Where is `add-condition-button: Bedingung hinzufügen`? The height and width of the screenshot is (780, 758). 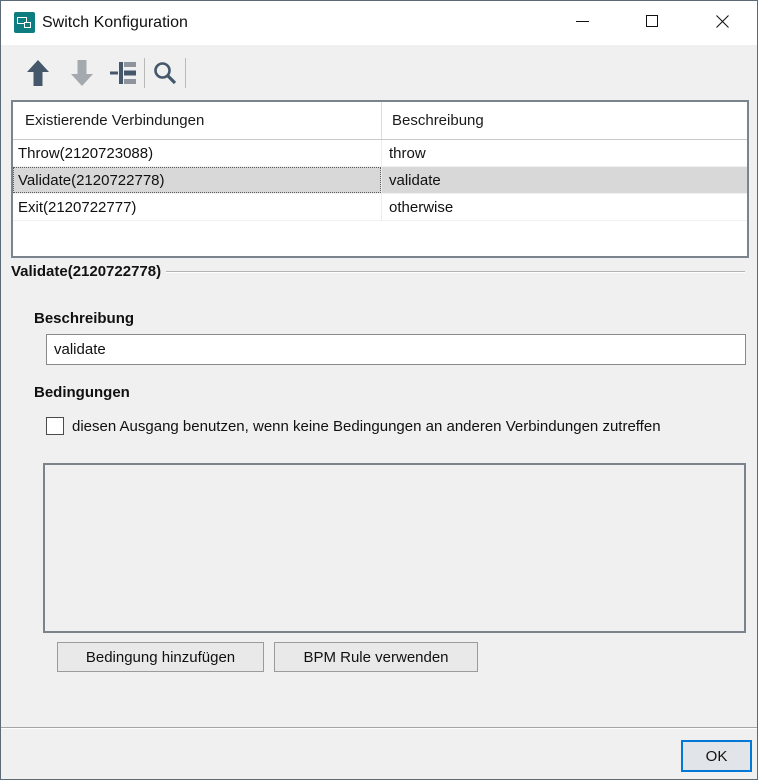
add-condition-button: Bedingung hinzufügen is located at coordinates (160, 657).